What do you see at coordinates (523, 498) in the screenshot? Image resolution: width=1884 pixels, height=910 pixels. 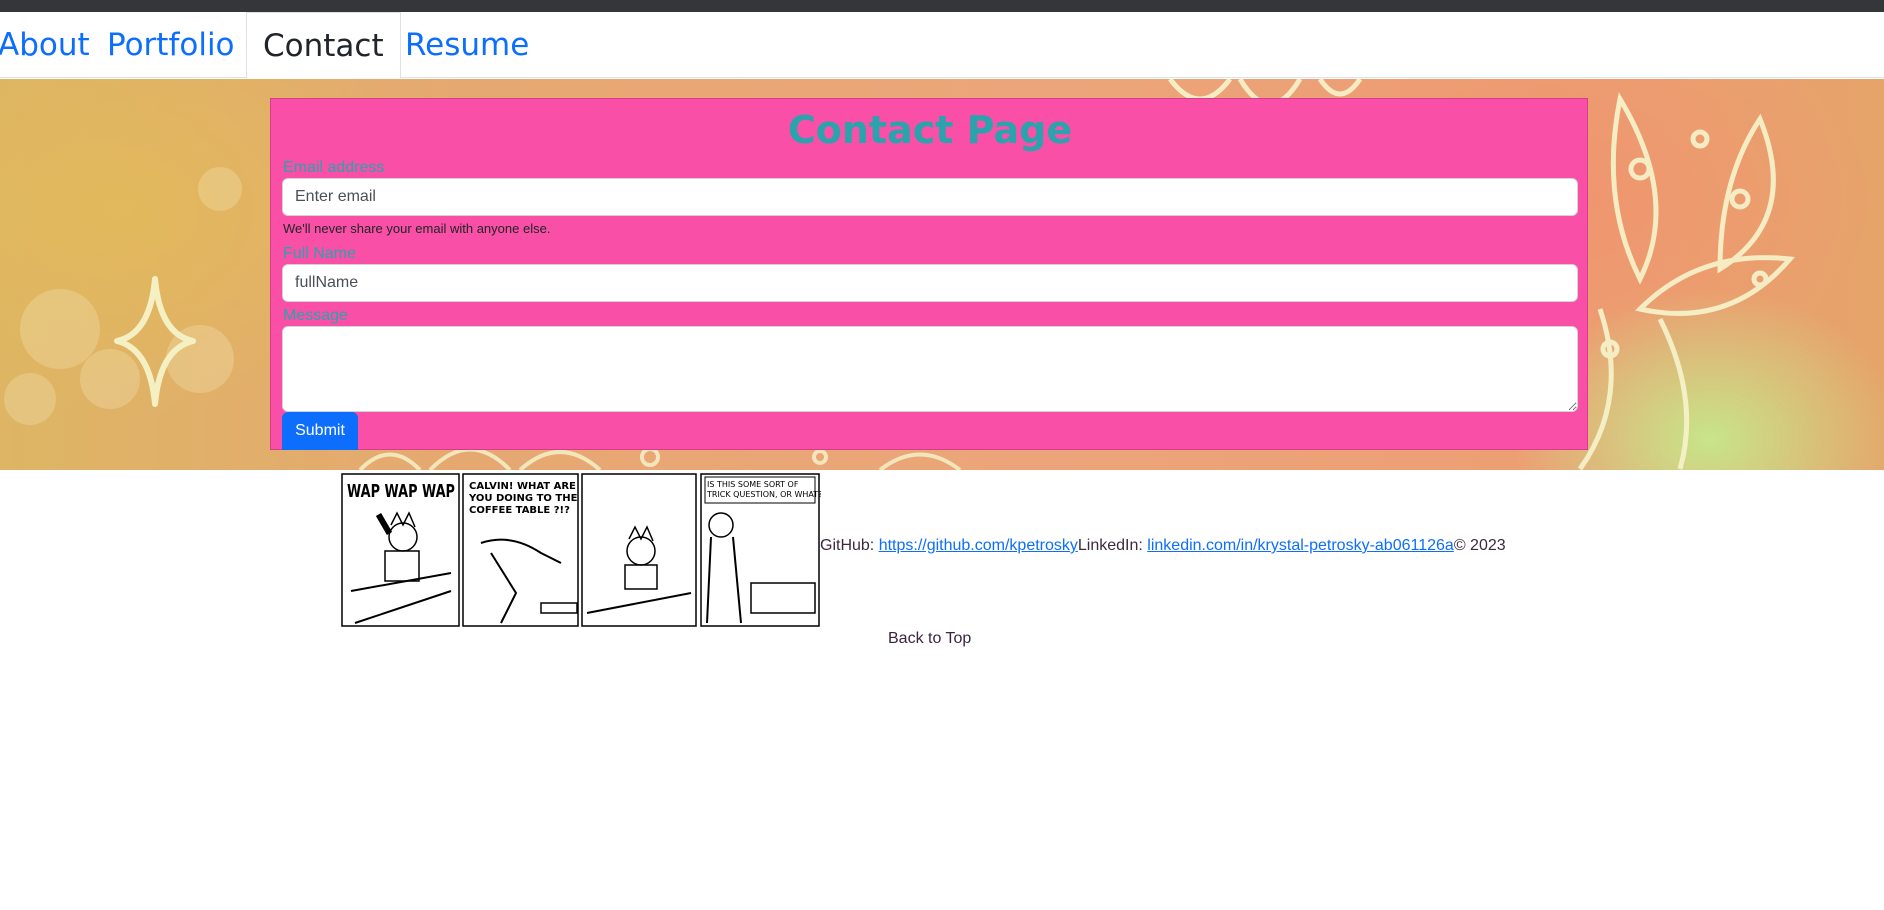 I see `comic-panel2-text-2: YOU DOING TO THE` at bounding box center [523, 498].